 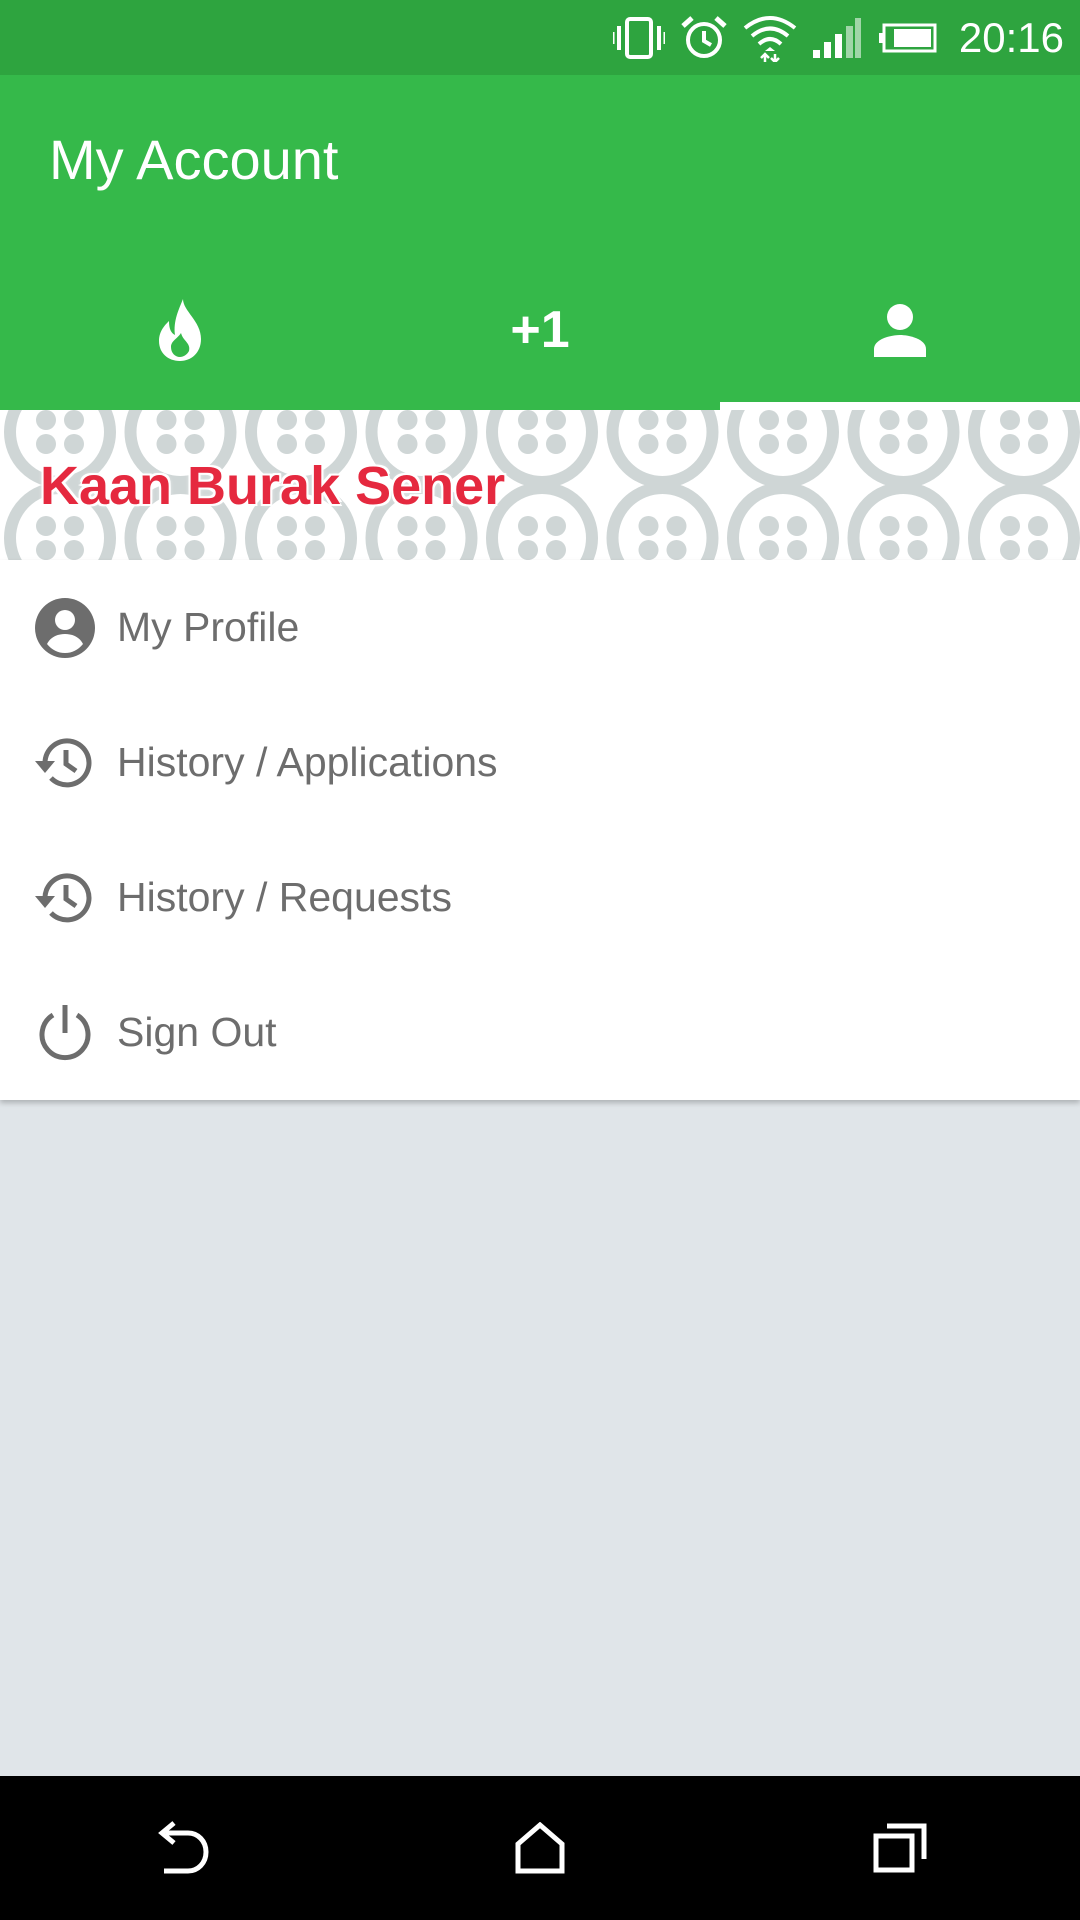 I want to click on power-icon, so click(x=65, y=1032).